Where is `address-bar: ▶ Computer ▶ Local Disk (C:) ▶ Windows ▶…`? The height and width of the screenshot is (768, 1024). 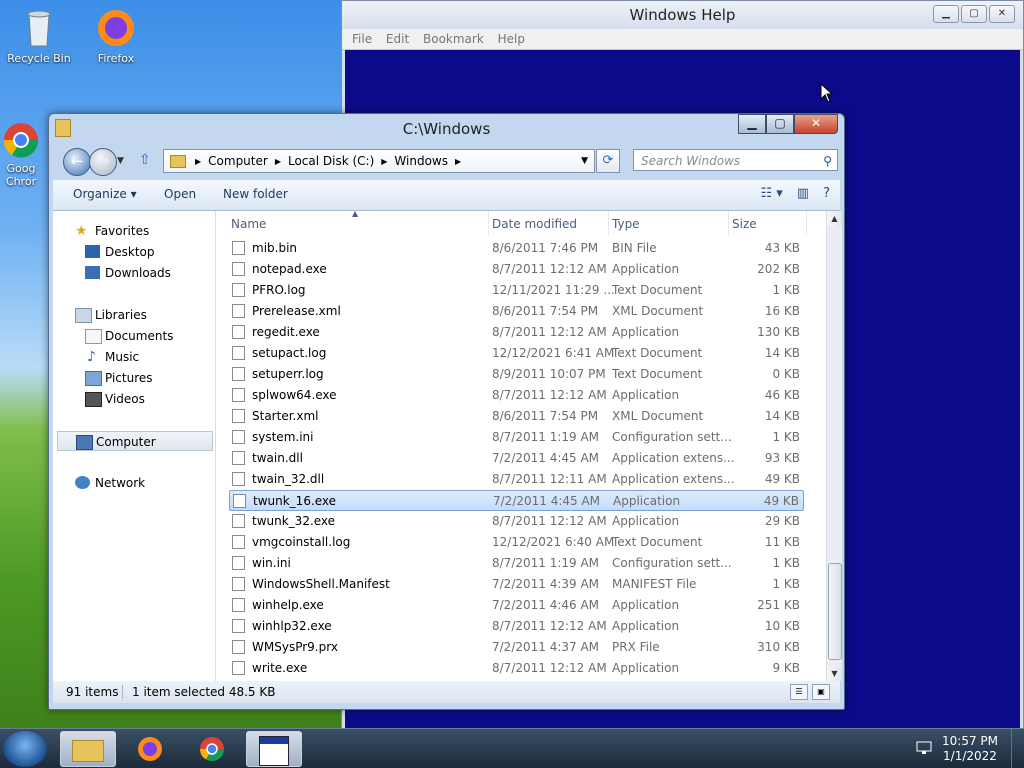
address-bar: ▶ Computer ▶ Local Disk (C:) ▶ Windows ▶… is located at coordinates (379, 161).